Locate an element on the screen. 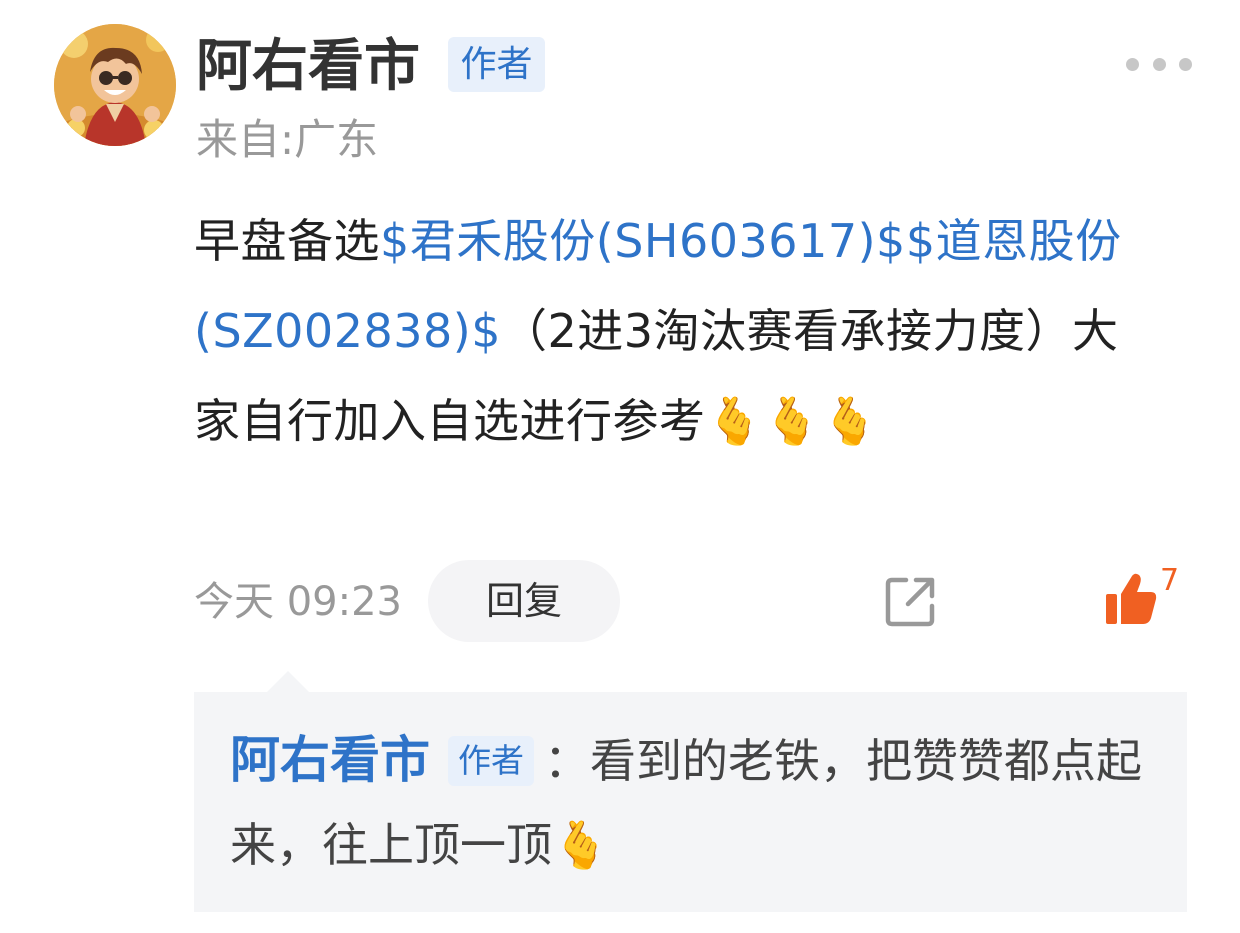 The width and height of the screenshot is (1240, 933). post-content-prefix: 早盘备选 is located at coordinates (287, 241).